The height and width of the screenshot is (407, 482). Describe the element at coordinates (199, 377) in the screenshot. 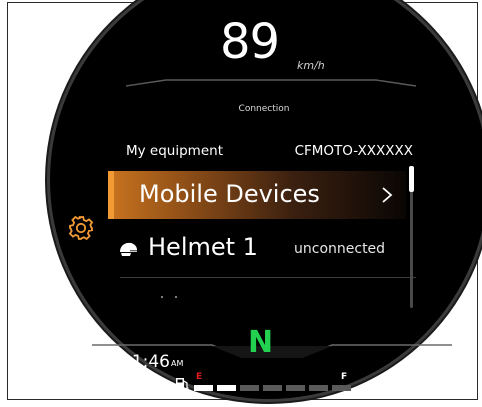

I see `fuel-empty-label: E` at that location.